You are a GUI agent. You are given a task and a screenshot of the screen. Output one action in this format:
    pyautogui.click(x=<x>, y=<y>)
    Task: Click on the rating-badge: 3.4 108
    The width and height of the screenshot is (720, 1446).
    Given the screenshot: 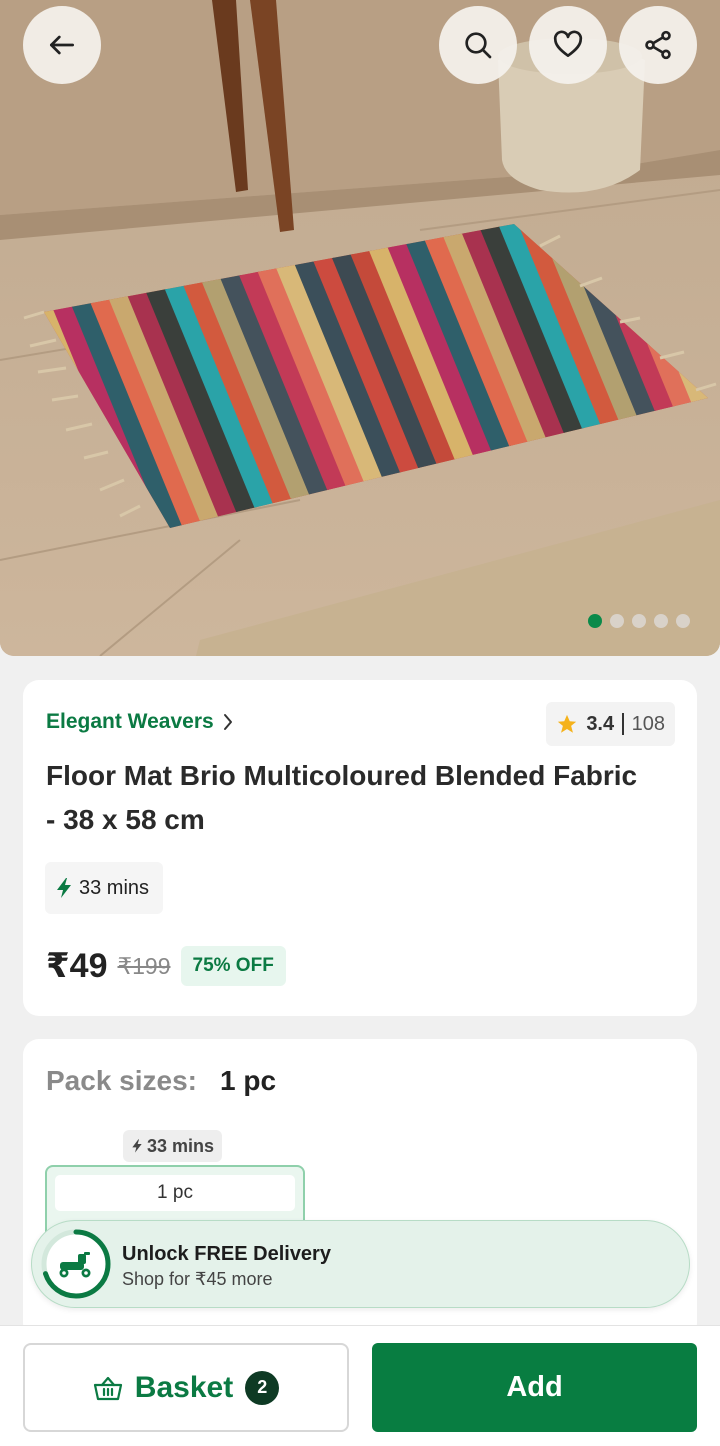 What is the action you would take?
    pyautogui.click(x=610, y=724)
    